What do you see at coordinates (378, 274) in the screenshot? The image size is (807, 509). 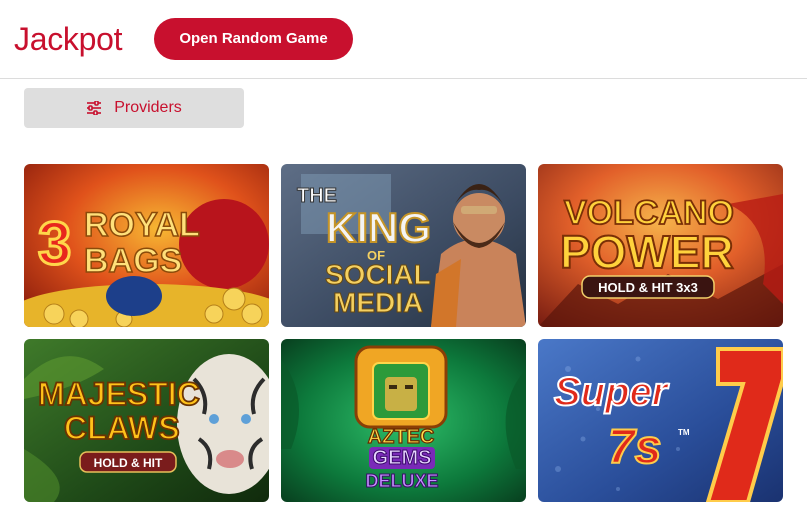 I see `game-title-line: SOCIAL` at bounding box center [378, 274].